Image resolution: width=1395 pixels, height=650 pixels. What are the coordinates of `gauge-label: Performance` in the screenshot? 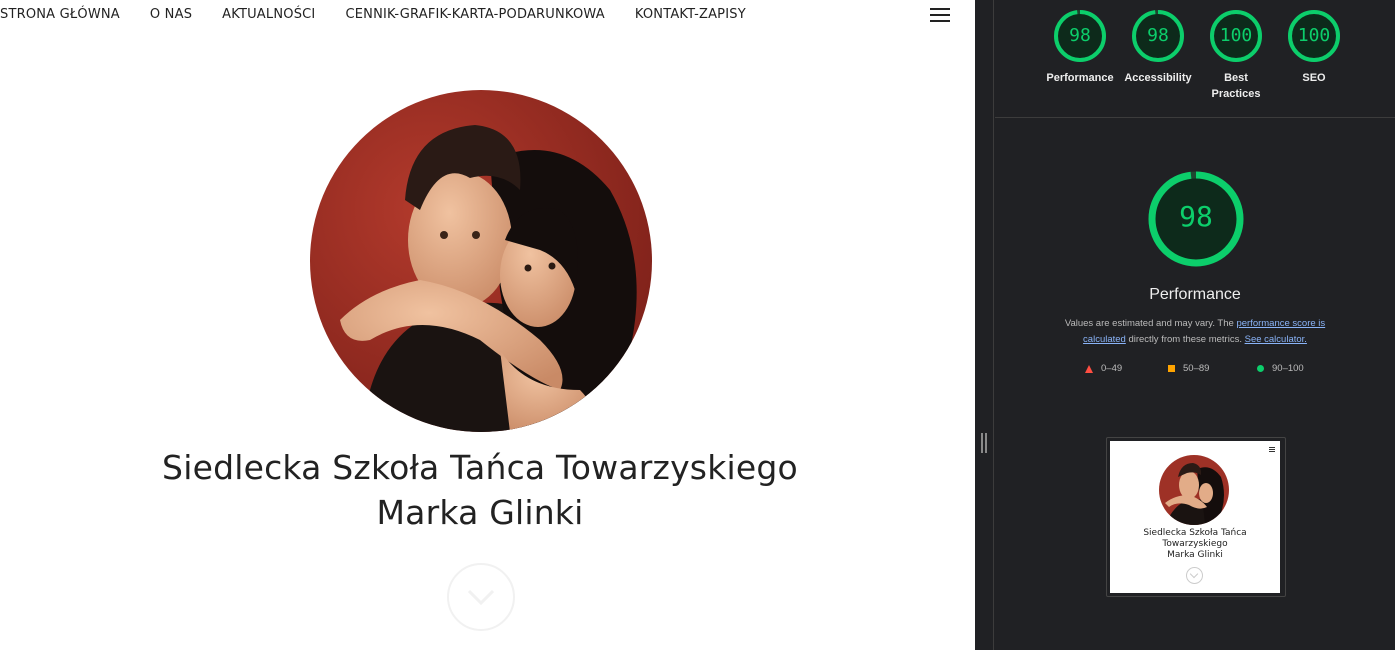 It's located at (1080, 78).